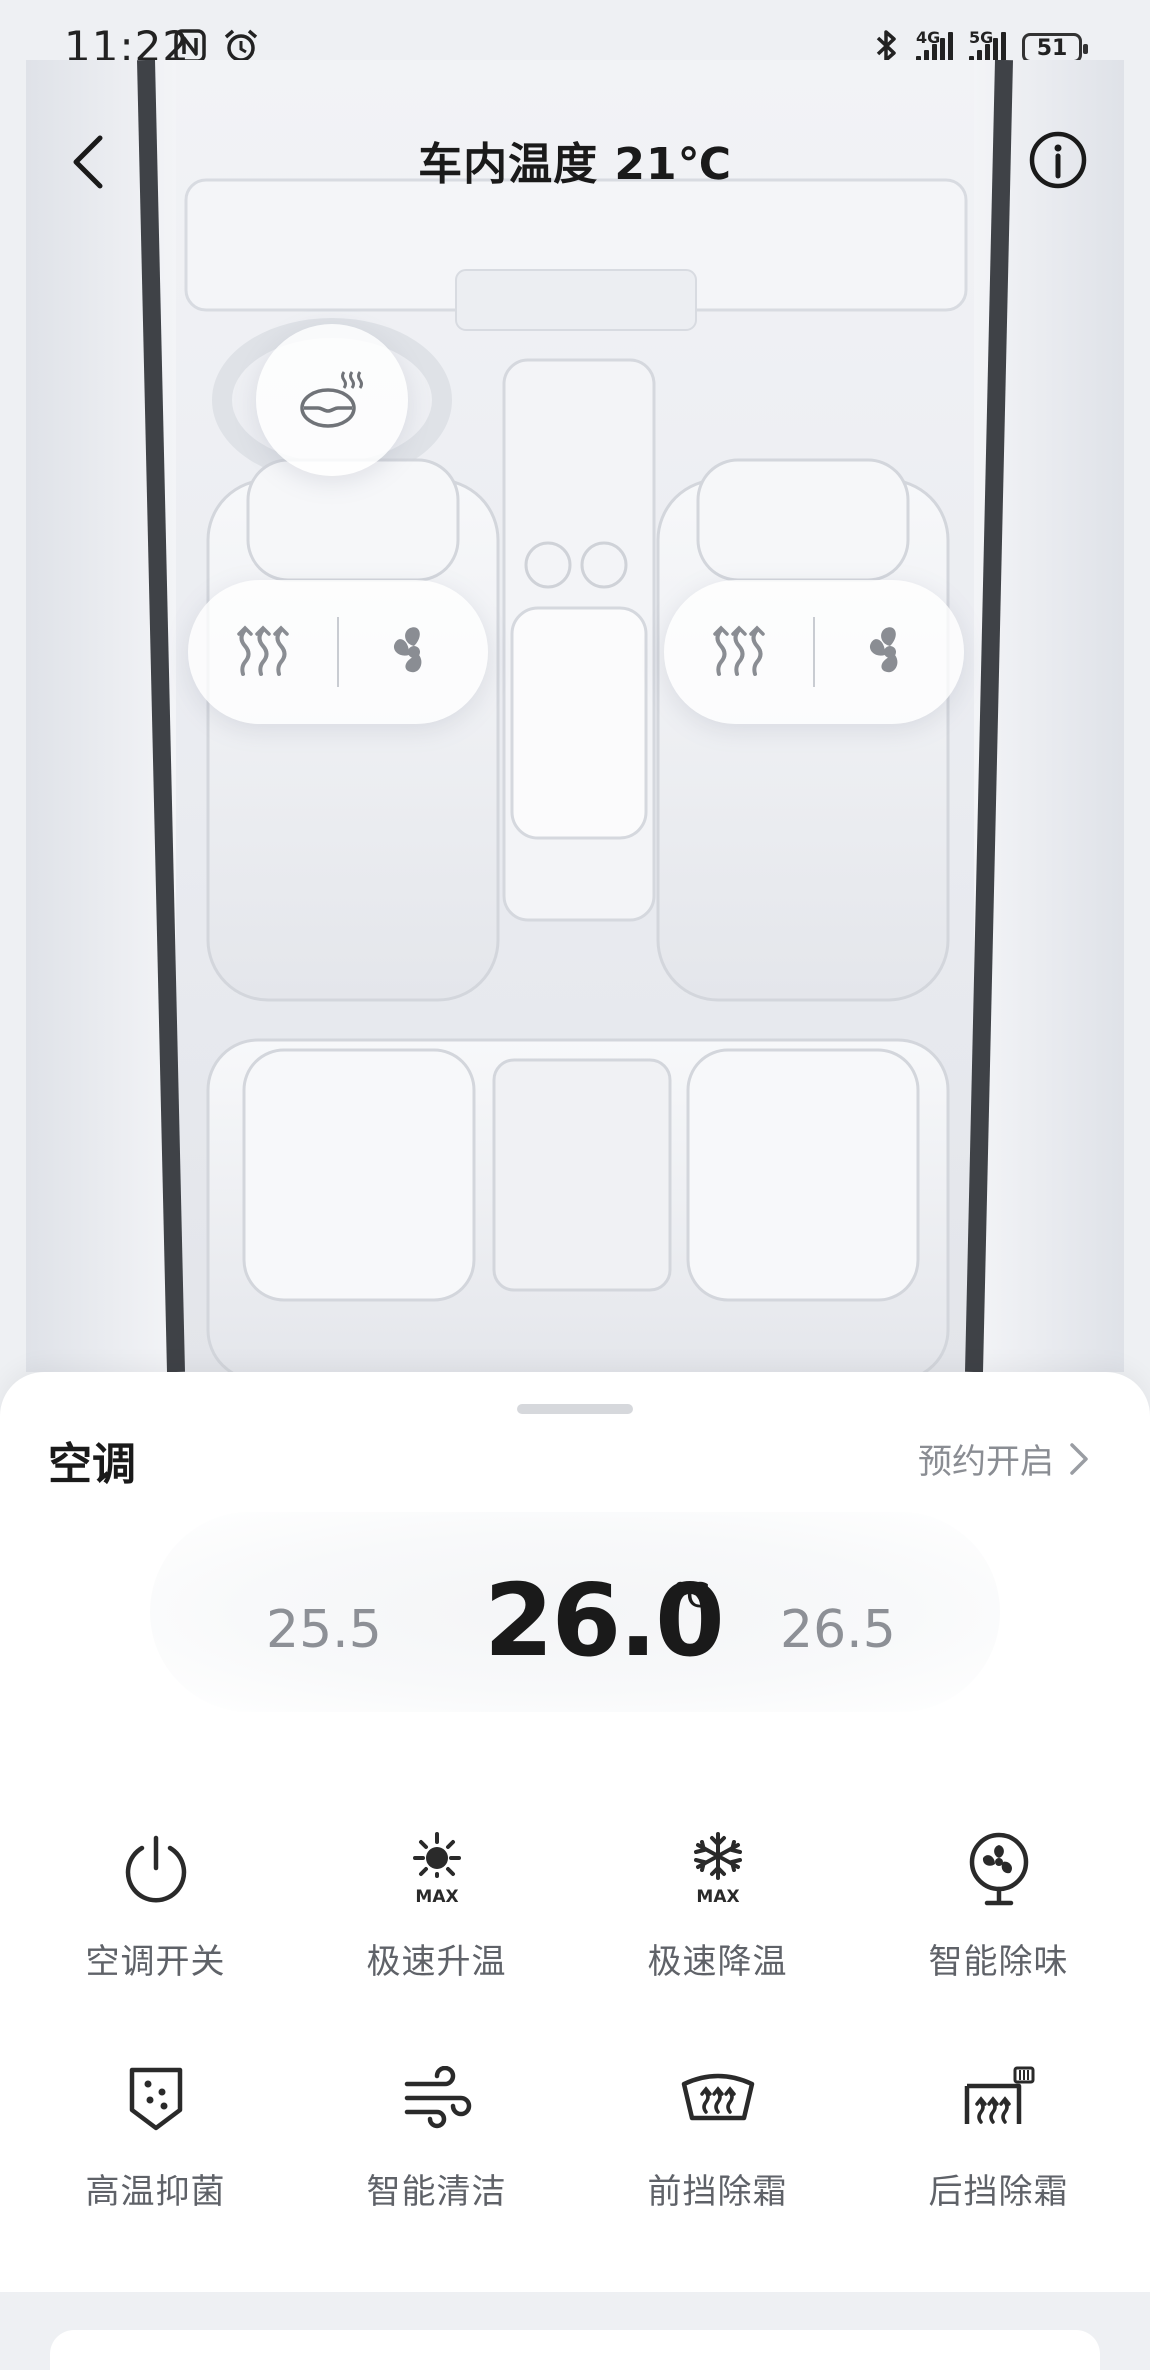  I want to click on sheet-drag-handle, so click(575, 1409).